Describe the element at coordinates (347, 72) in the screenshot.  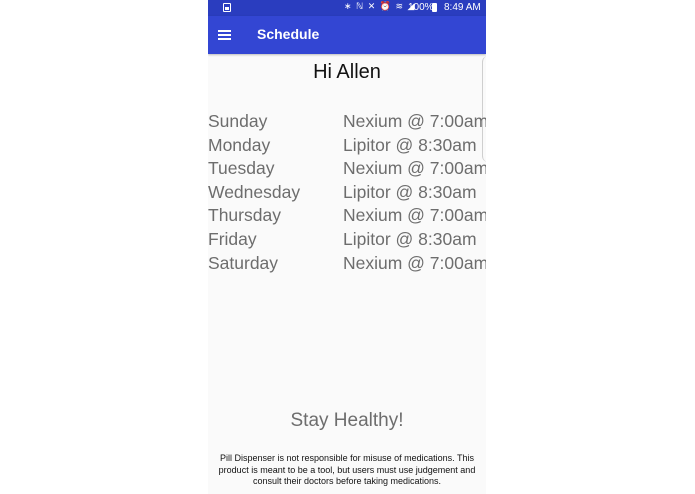
I see `greeting-heading: Hi Allen` at that location.